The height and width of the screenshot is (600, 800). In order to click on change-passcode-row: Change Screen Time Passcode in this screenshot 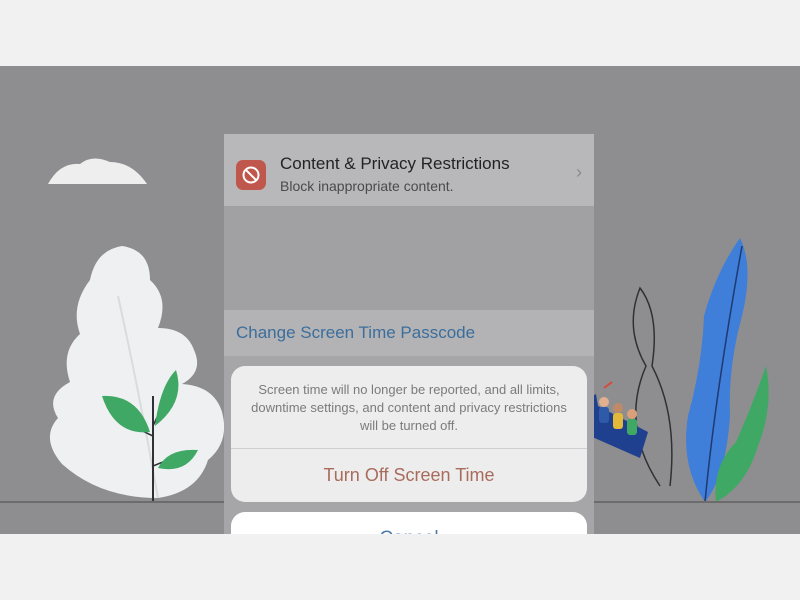, I will do `click(409, 333)`.